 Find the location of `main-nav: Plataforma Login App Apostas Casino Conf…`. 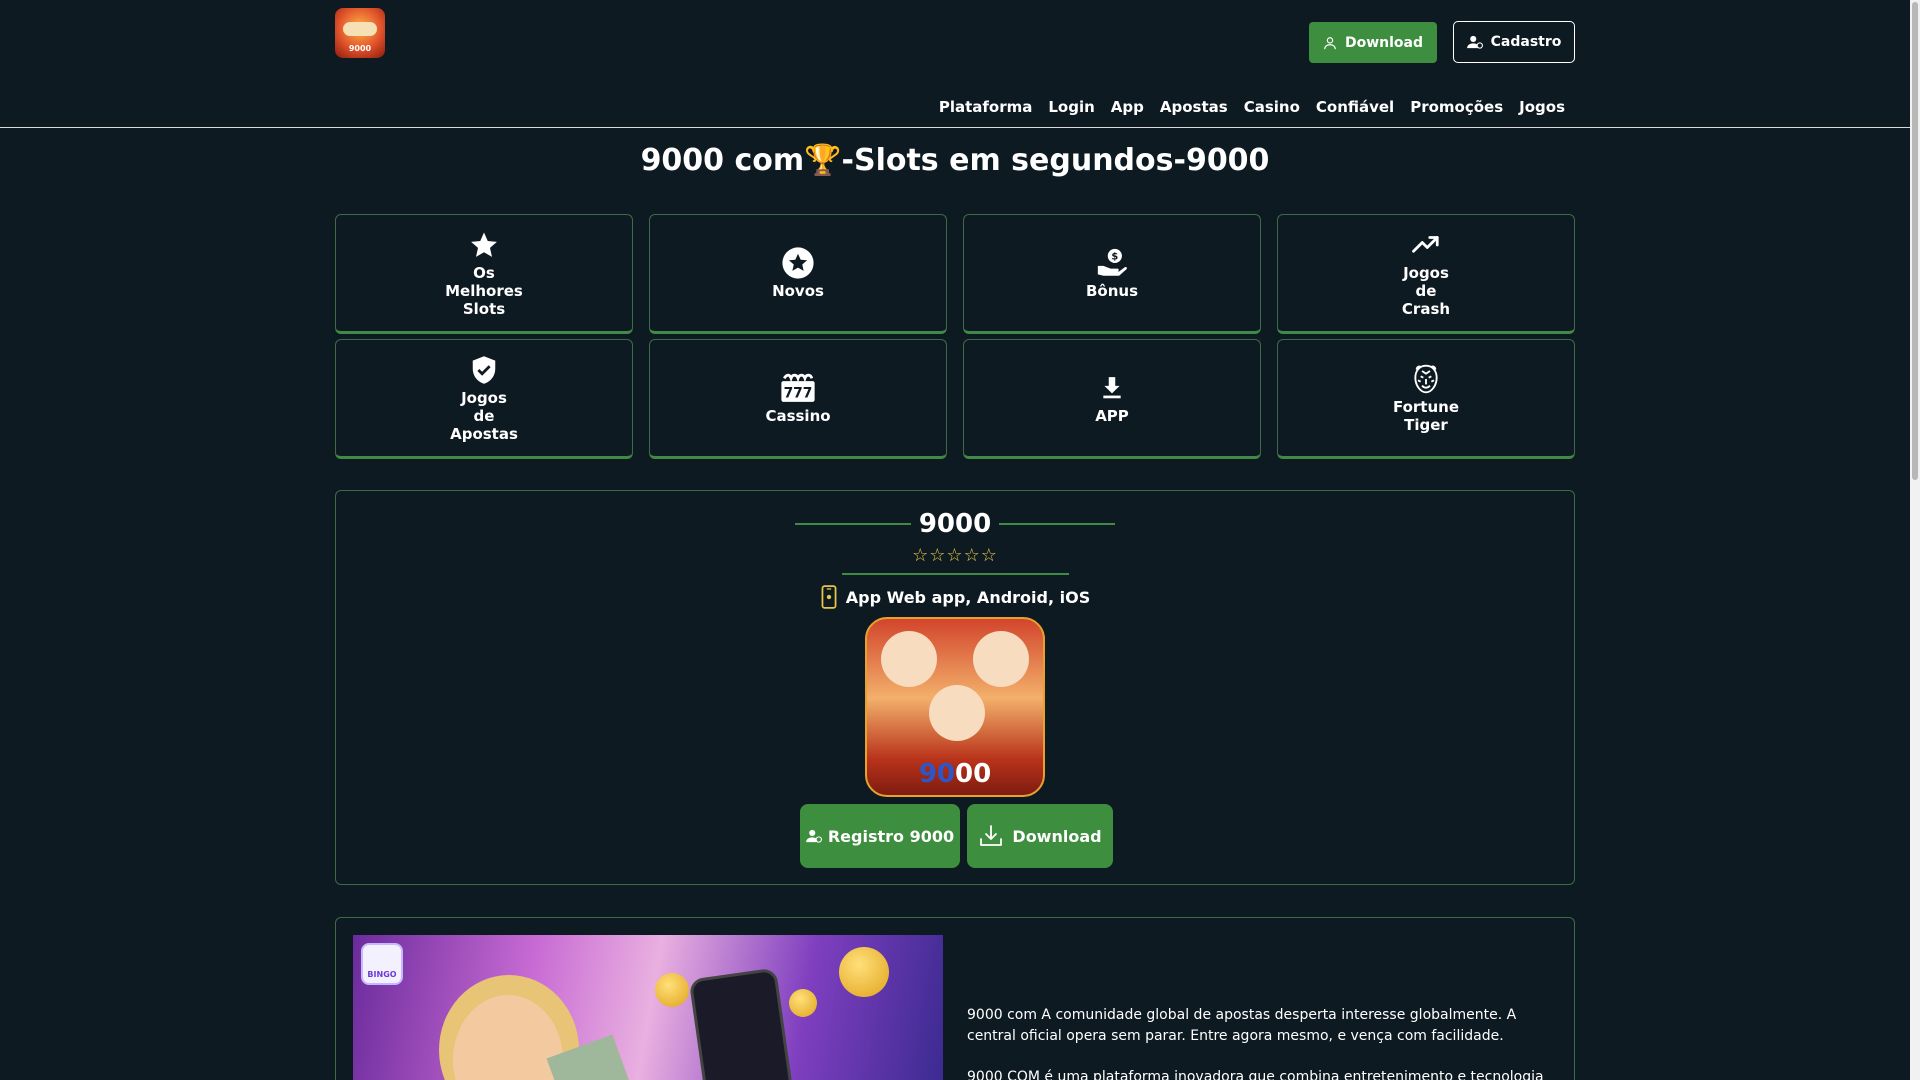

main-nav: Plataforma Login App Apostas Casino Conf… is located at coordinates (1252, 107).